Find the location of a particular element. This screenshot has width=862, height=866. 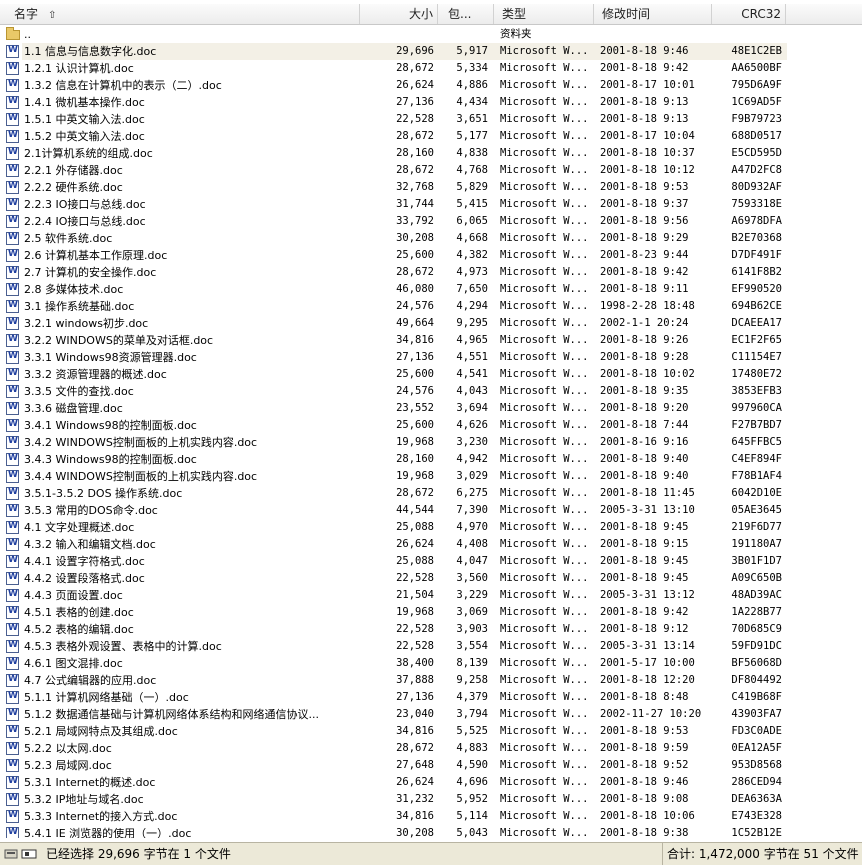

column-header-name: 名字 ⇧ is located at coordinates (180, 14).